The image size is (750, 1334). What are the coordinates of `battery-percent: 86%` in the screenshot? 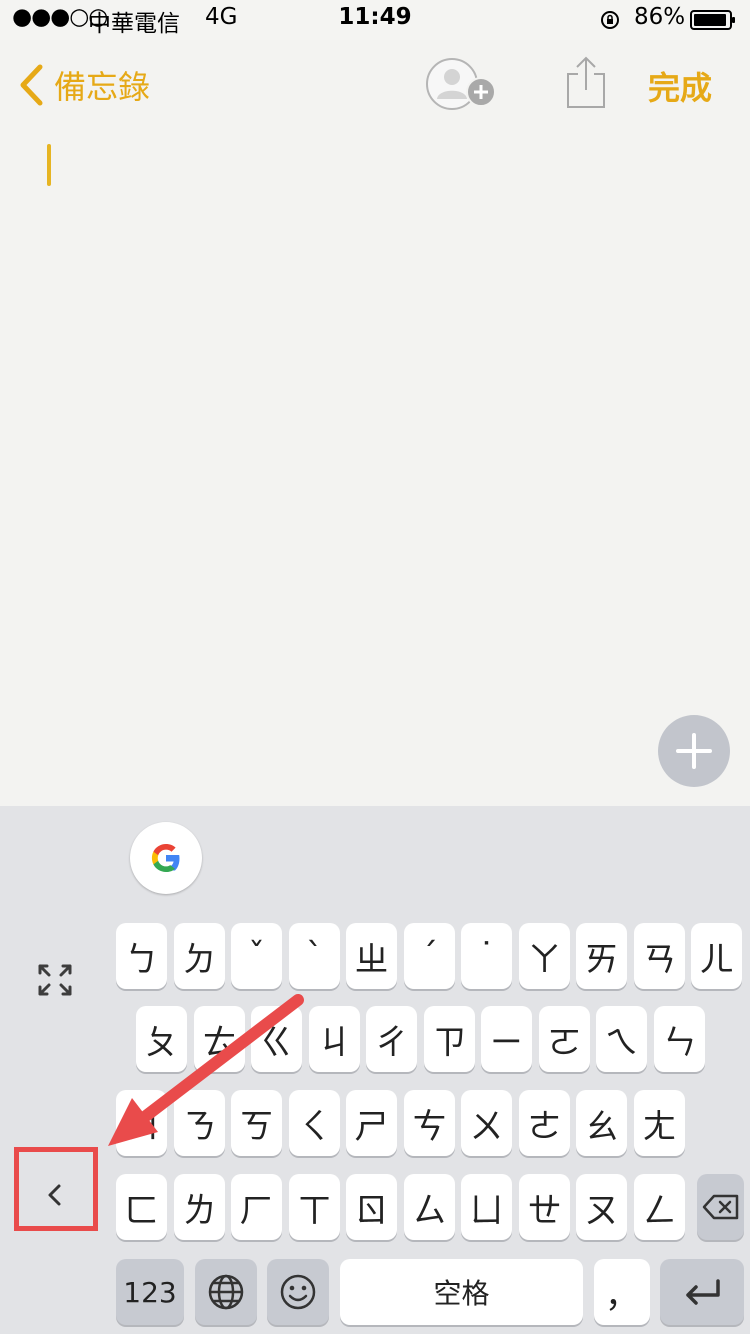 It's located at (660, 17).